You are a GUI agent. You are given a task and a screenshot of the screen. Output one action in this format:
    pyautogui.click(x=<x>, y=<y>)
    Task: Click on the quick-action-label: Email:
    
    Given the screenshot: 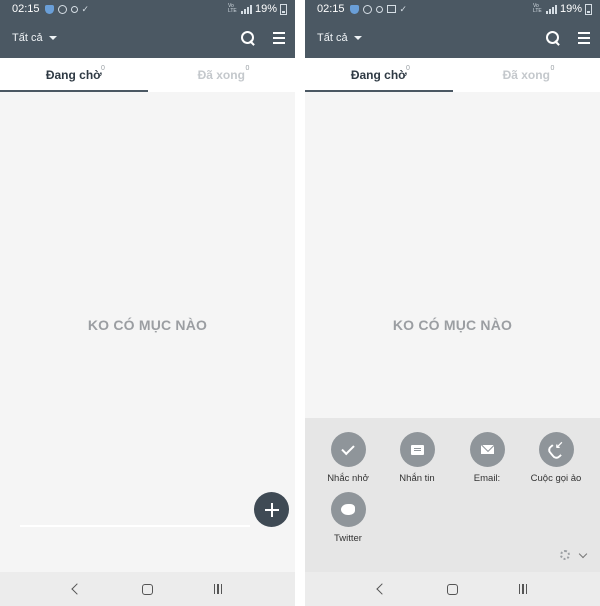 What is the action you would take?
    pyautogui.click(x=487, y=478)
    